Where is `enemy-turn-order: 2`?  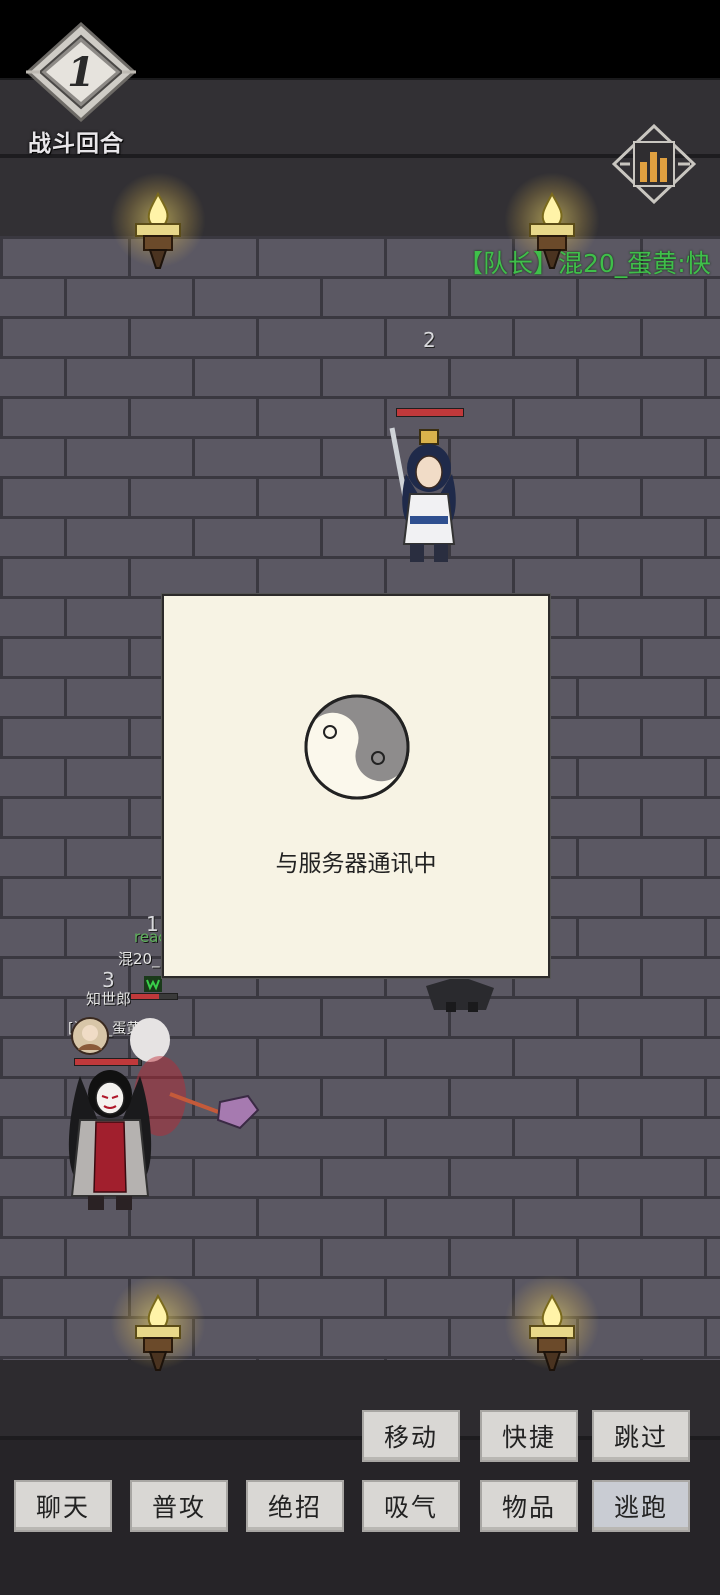 enemy-turn-order: 2 is located at coordinates (429, 340).